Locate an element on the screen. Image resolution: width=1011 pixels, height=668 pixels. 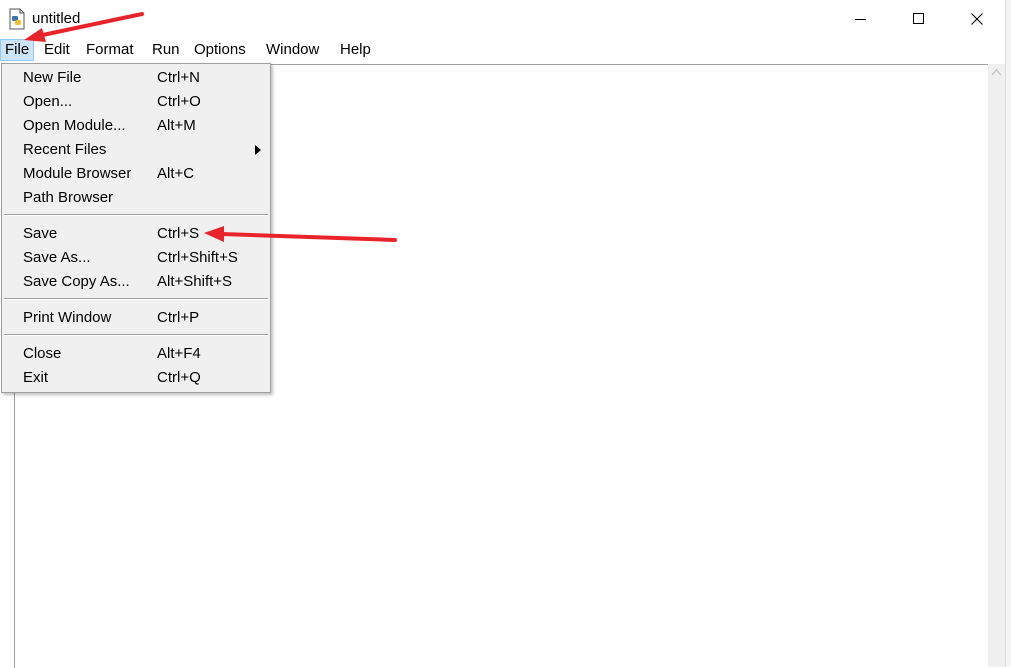
maximize-icon is located at coordinates (918, 18).